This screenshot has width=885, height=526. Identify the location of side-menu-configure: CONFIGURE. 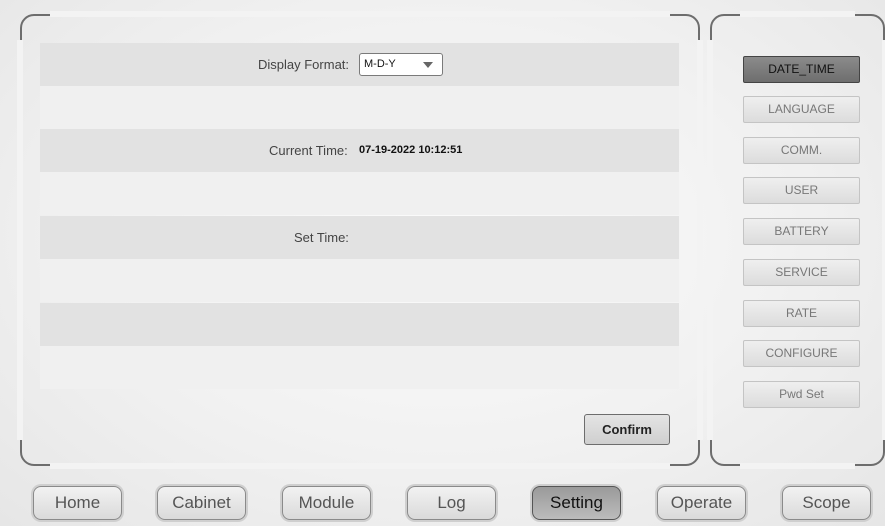
(801, 353).